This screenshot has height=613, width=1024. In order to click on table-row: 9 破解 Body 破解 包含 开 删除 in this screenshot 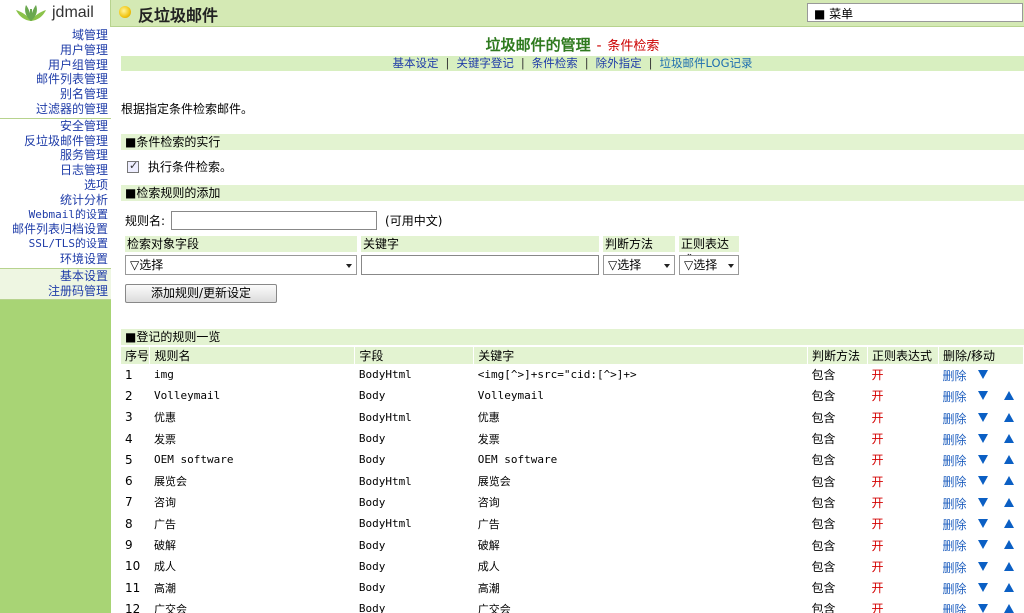, I will do `click(572, 544)`.